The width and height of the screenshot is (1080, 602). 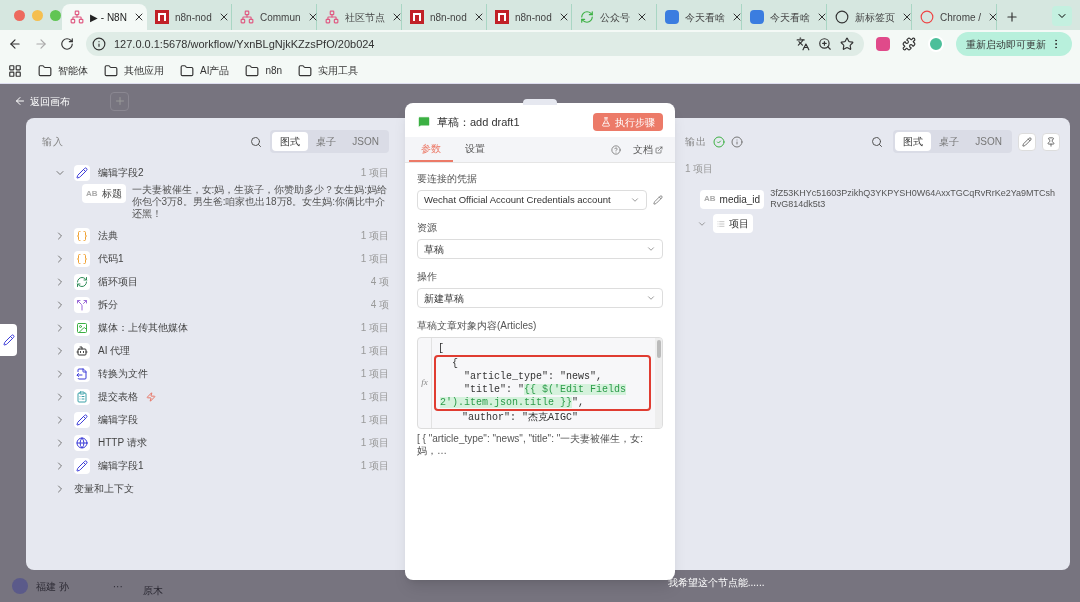 I want to click on tab-title: 新标签页, so click(x=875, y=17).